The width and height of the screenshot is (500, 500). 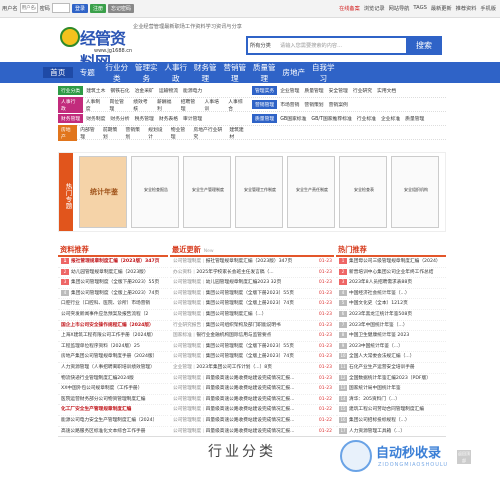 What do you see at coordinates (391, 421) in the screenshot?
I see `hot-item: 16 集团公司招标投标规程（...）` at bounding box center [391, 421].